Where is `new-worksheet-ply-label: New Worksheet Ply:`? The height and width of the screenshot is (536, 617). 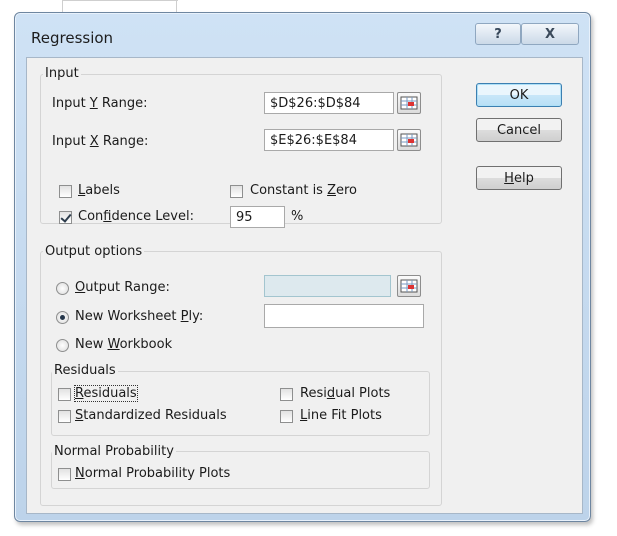
new-worksheet-ply-label: New Worksheet Ply: is located at coordinates (139, 316).